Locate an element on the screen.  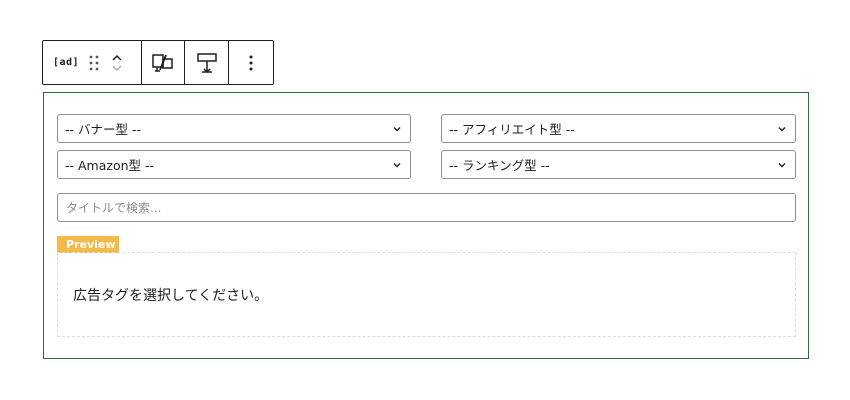
ranking-select: -- ランキング型 -- is located at coordinates (618, 164).